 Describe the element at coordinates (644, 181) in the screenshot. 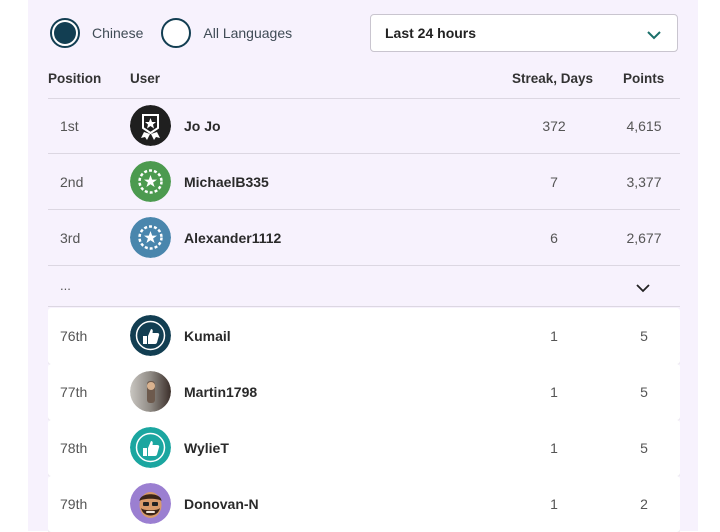

I see `row-points: 3,377` at that location.